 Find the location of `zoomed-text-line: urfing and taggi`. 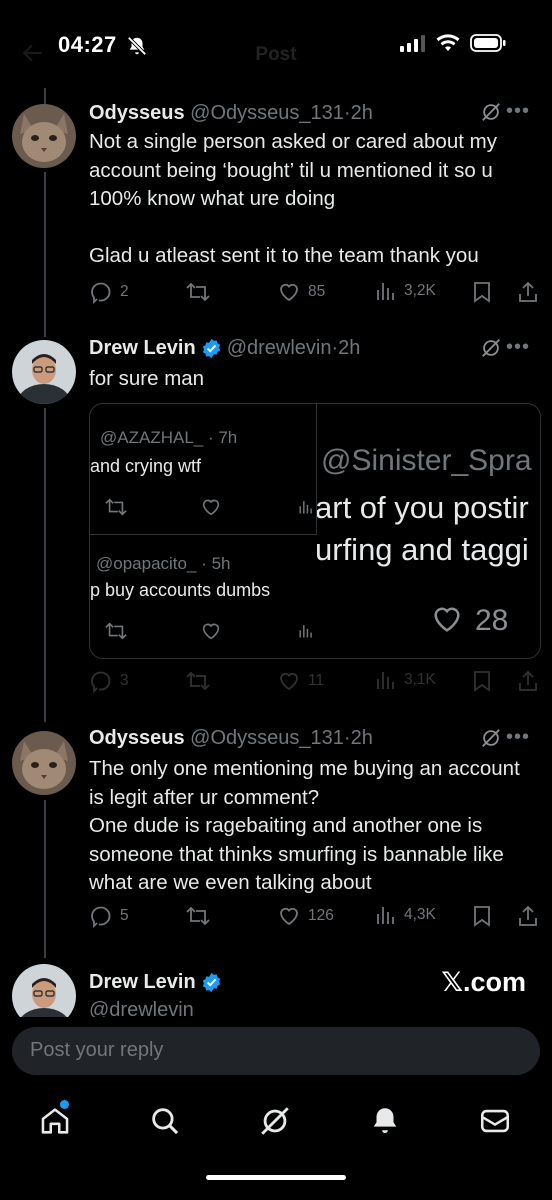

zoomed-text-line: urfing and taggi is located at coordinates (423, 549).